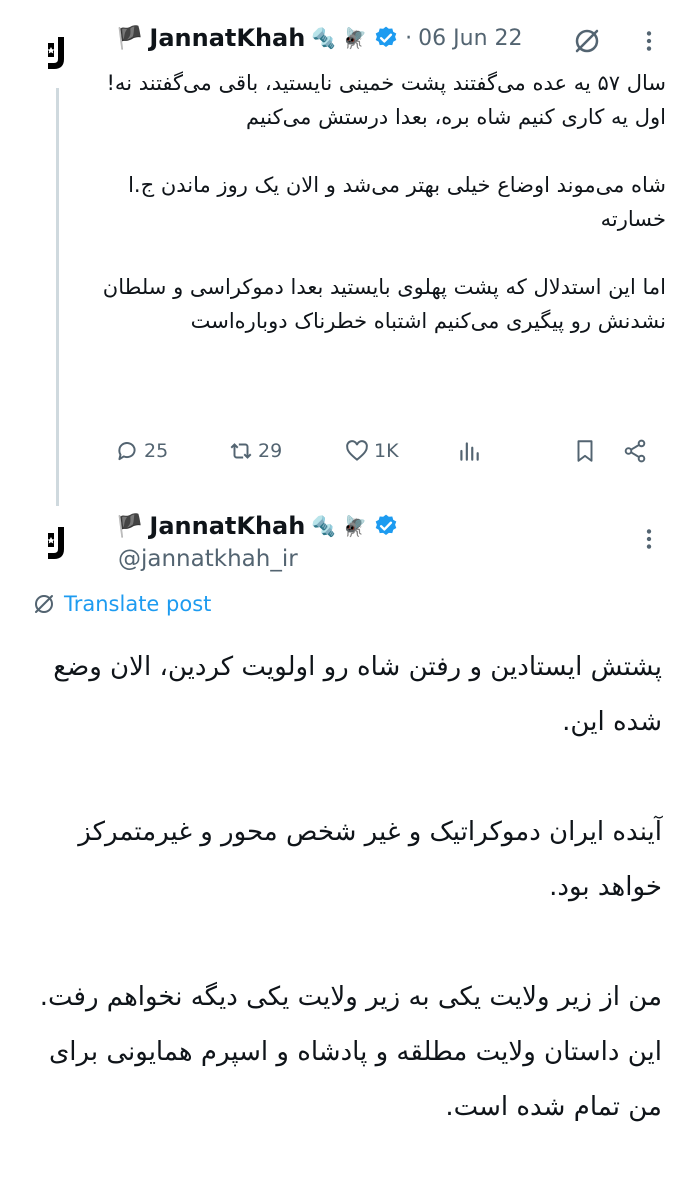 This screenshot has width=683, height=1200. I want to click on grok-icon, so click(587, 41).